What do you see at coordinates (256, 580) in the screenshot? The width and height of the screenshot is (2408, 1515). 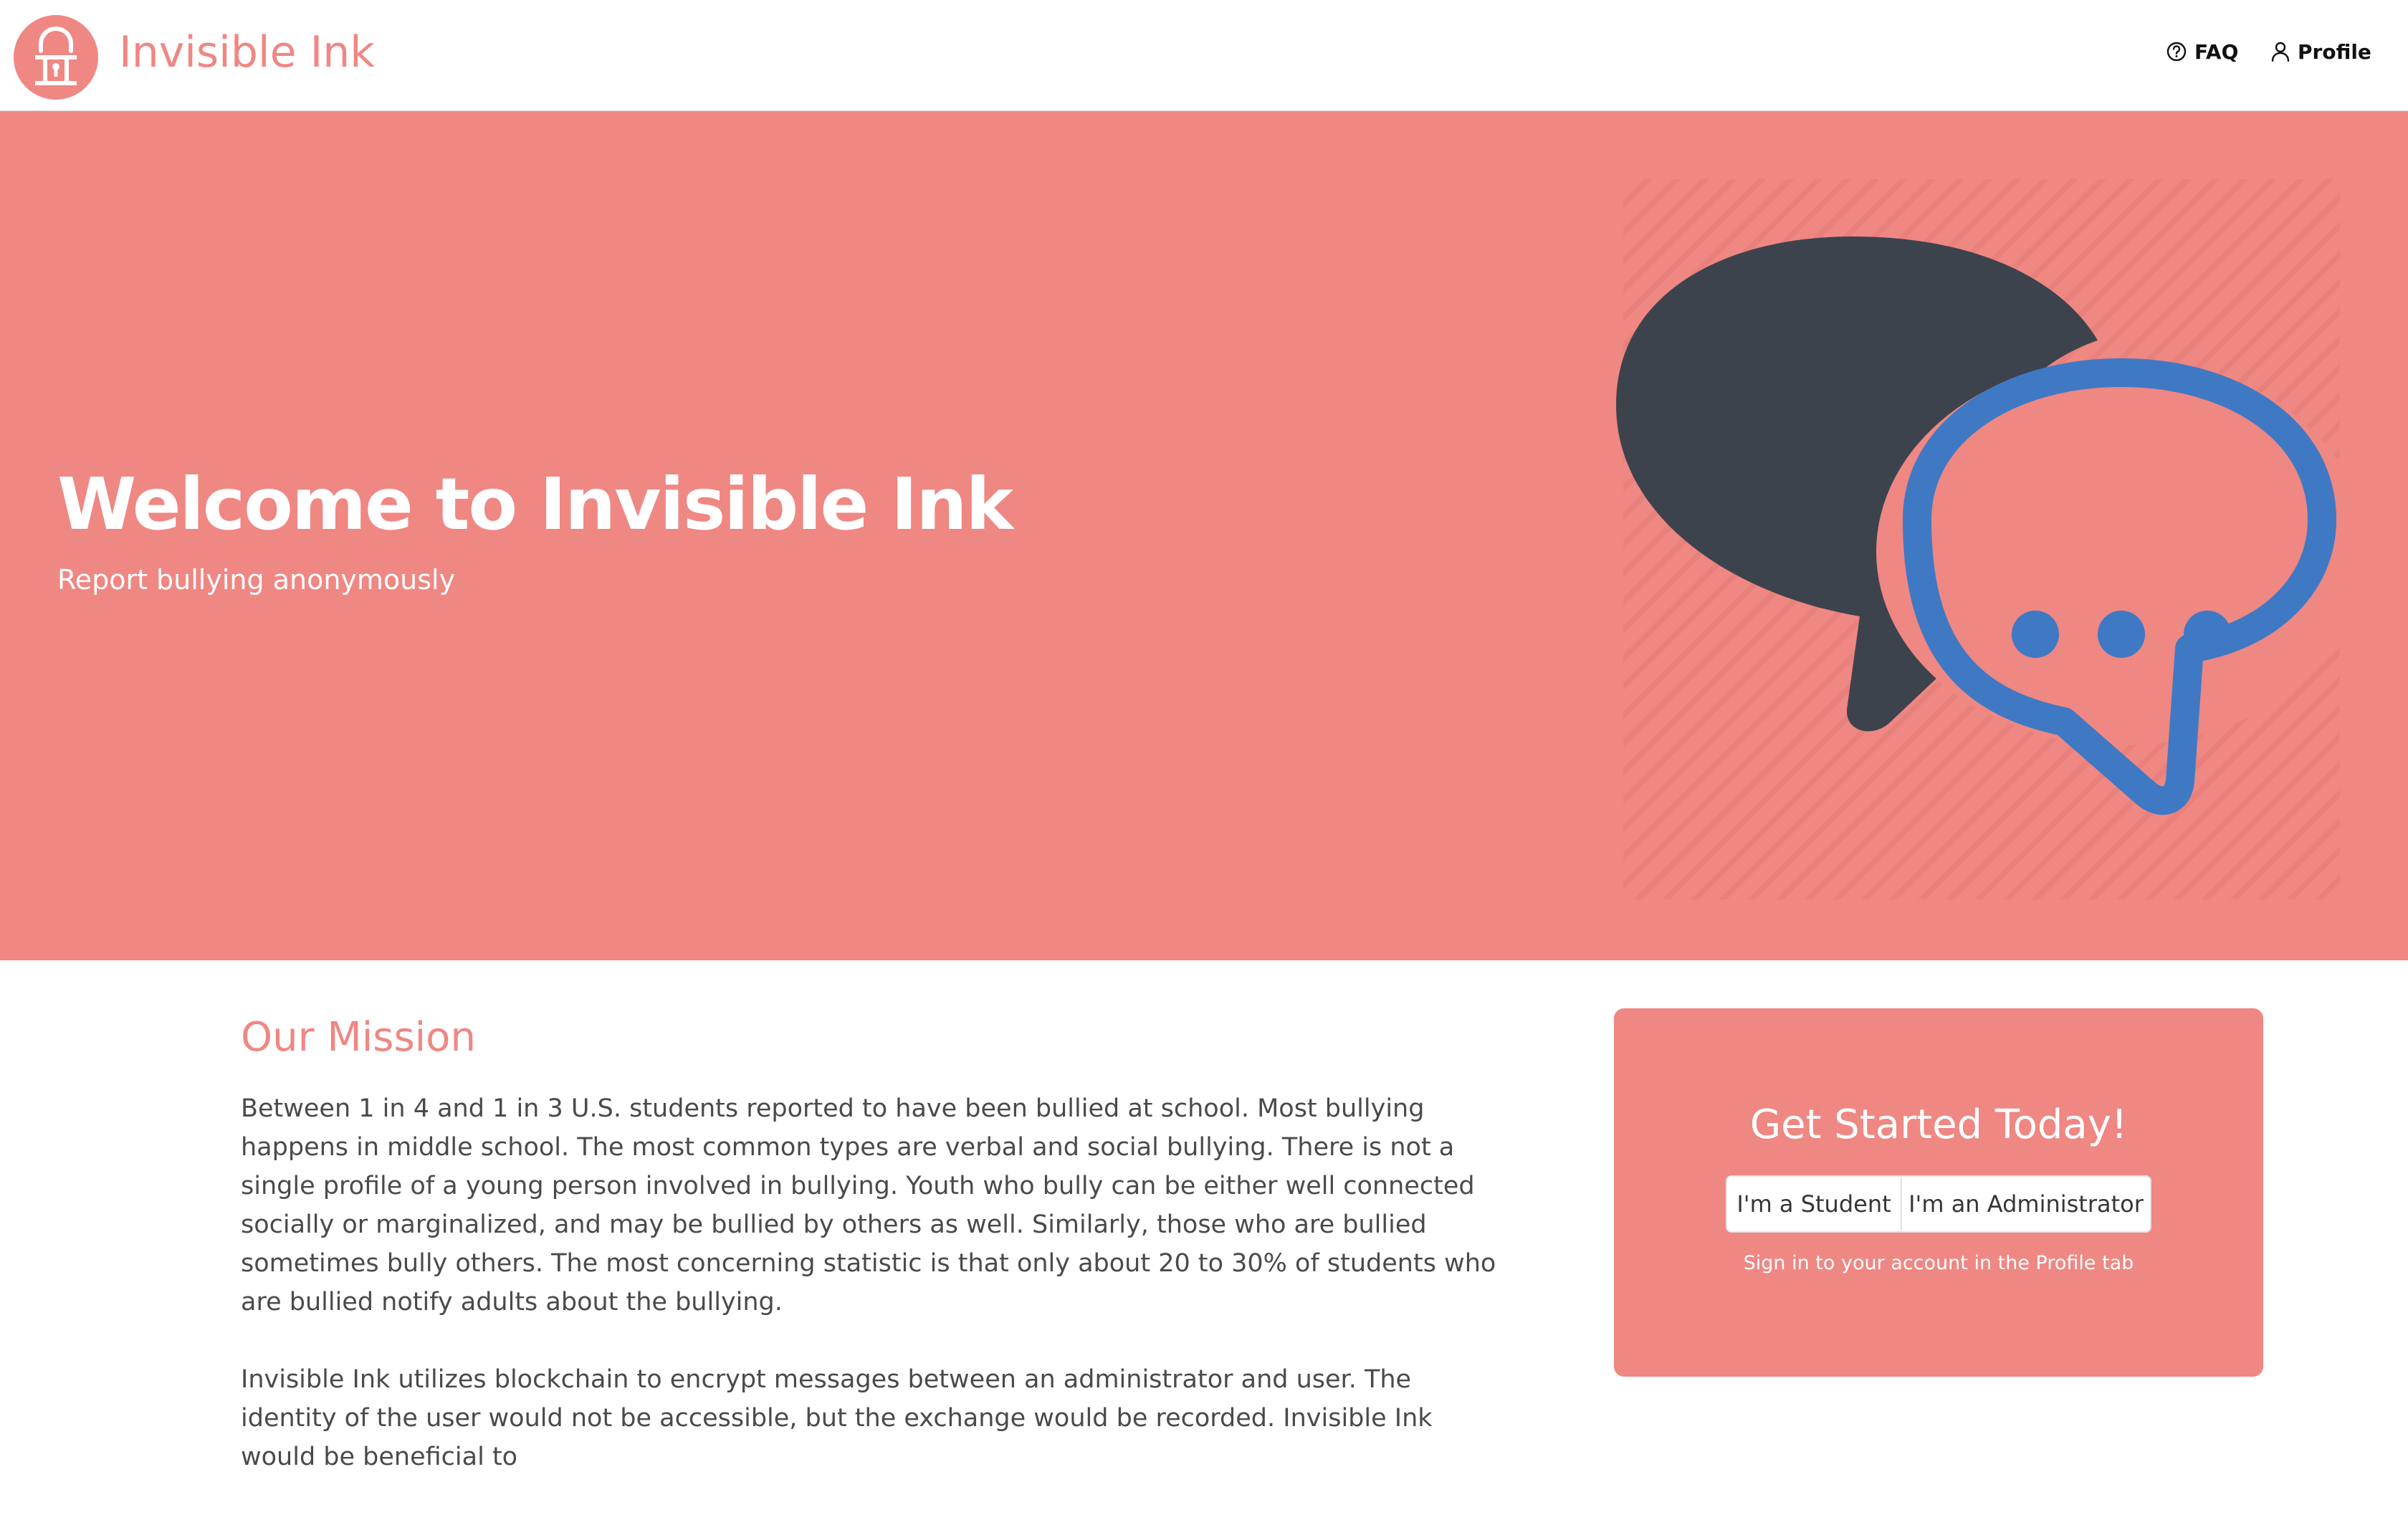 I see `hero-subtitle: Report bullying anonymously` at bounding box center [256, 580].